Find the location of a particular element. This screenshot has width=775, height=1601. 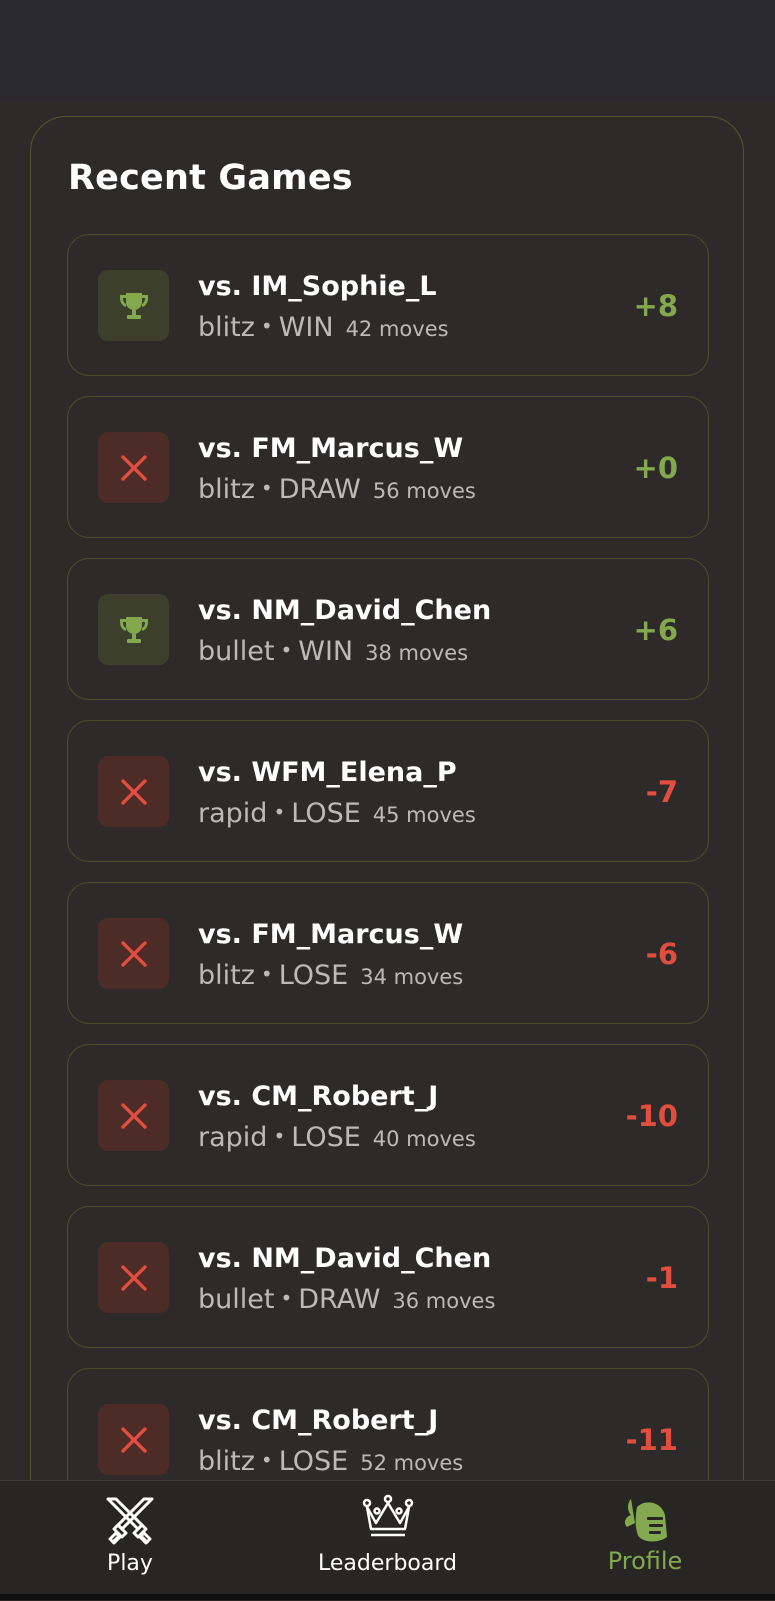

rating-delta: +0 is located at coordinates (655, 468).